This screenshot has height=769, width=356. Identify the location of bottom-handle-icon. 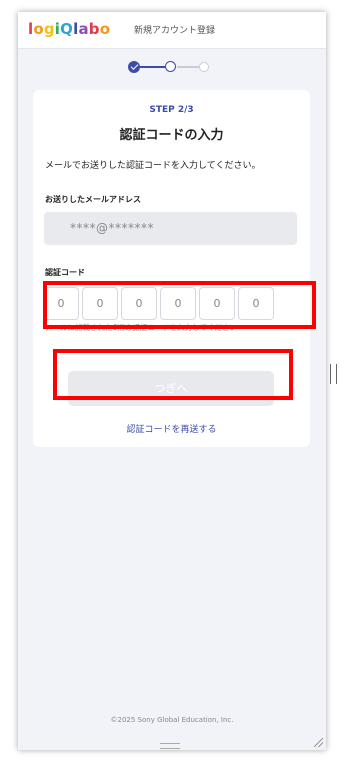
(170, 746).